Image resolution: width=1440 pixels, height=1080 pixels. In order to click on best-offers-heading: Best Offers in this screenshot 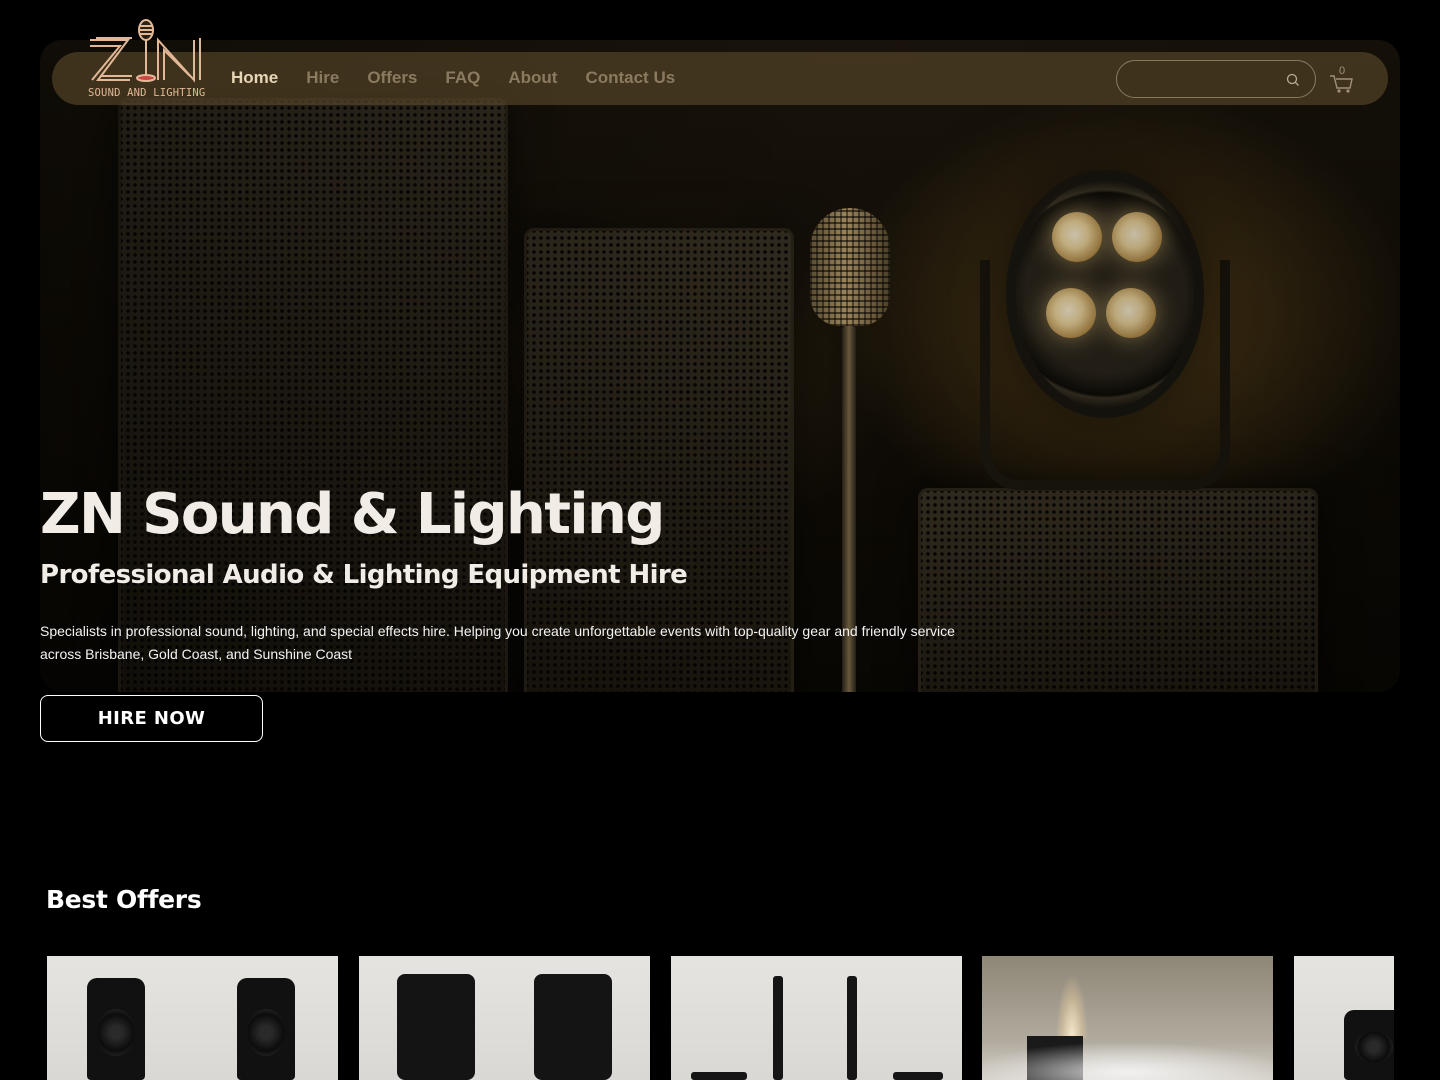, I will do `click(124, 899)`.